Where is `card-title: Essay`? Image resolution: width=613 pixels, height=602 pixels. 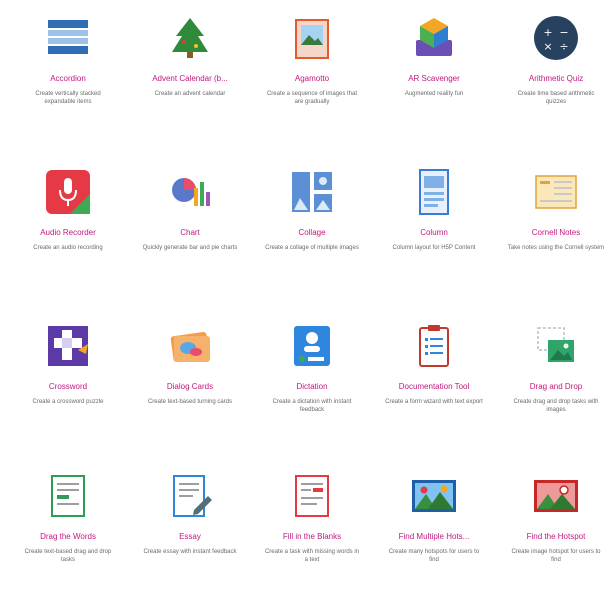 card-title: Essay is located at coordinates (190, 536).